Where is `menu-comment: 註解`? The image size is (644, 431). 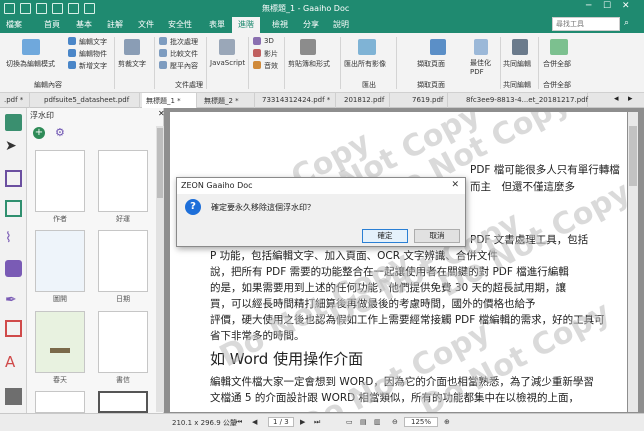
menu-comment: 註解 is located at coordinates (115, 24).